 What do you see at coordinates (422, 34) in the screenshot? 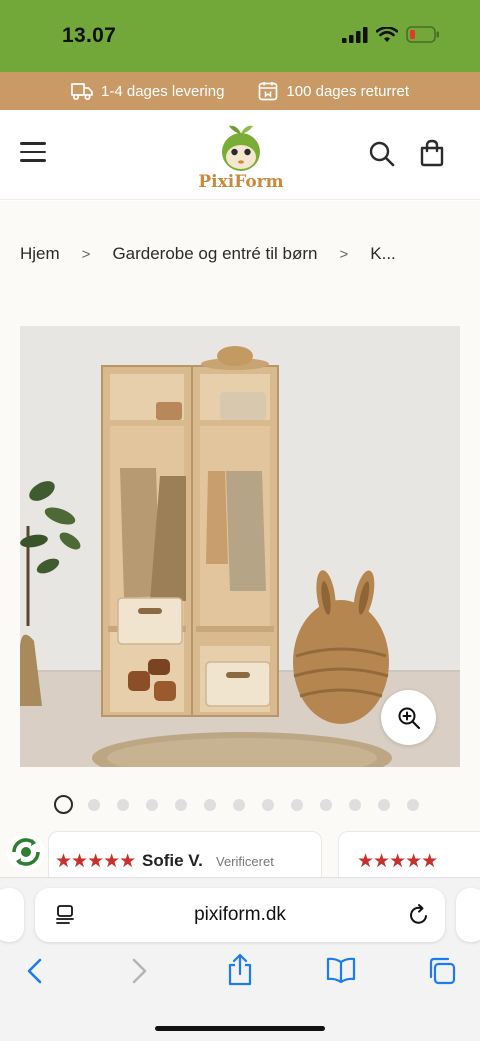
I see `battery-icon` at bounding box center [422, 34].